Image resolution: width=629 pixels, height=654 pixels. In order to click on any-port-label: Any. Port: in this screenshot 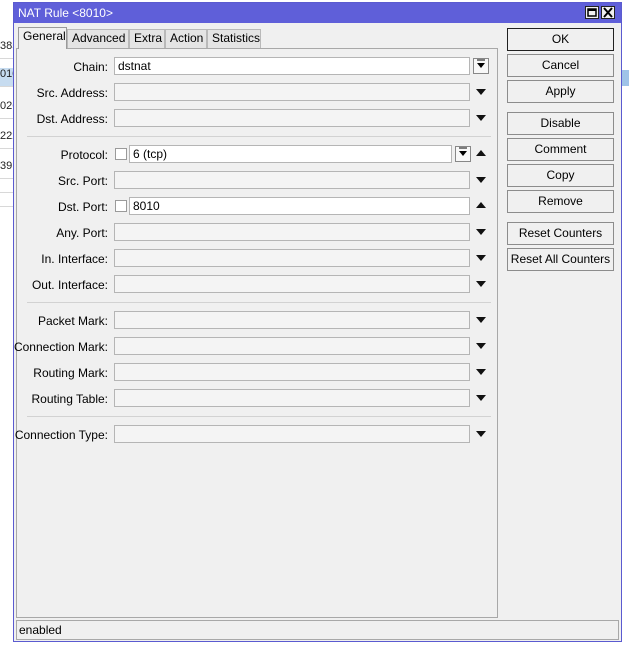, I will do `click(82, 233)`.